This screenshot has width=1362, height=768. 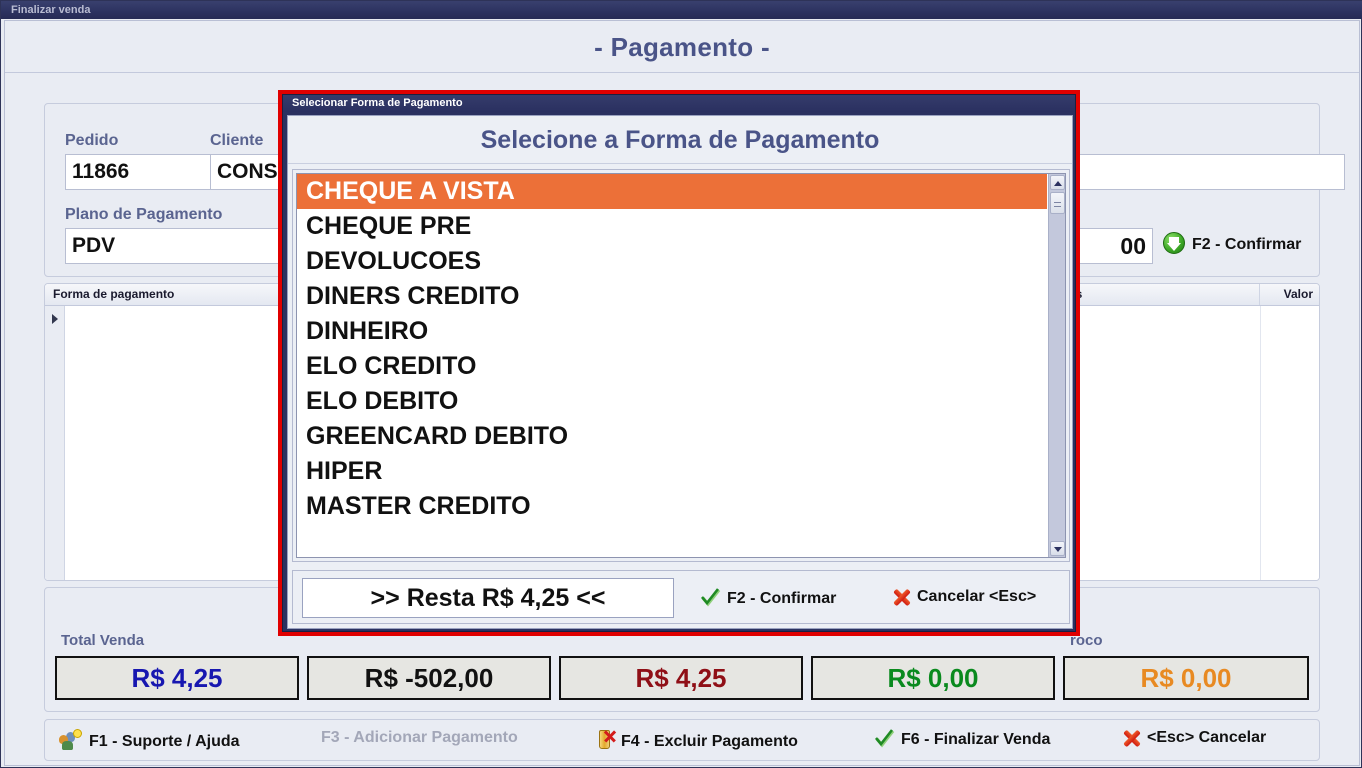 What do you see at coordinates (1260, 443) in the screenshot?
I see `grid-divider` at bounding box center [1260, 443].